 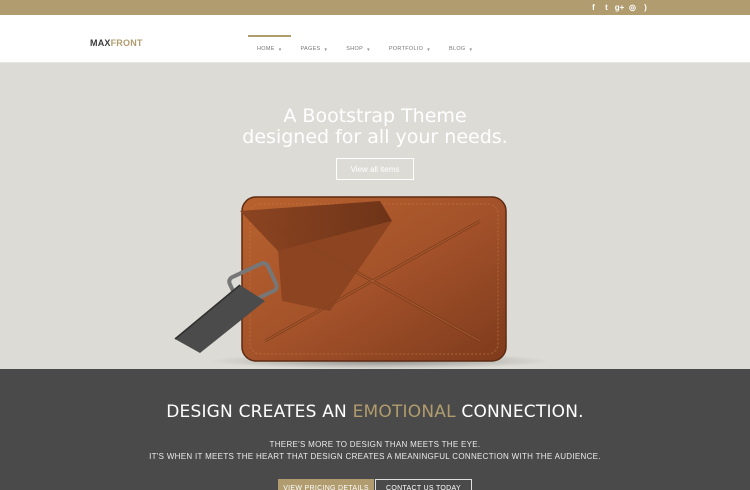 I want to click on top-bar: f t g+ ◎ ), so click(x=375, y=7).